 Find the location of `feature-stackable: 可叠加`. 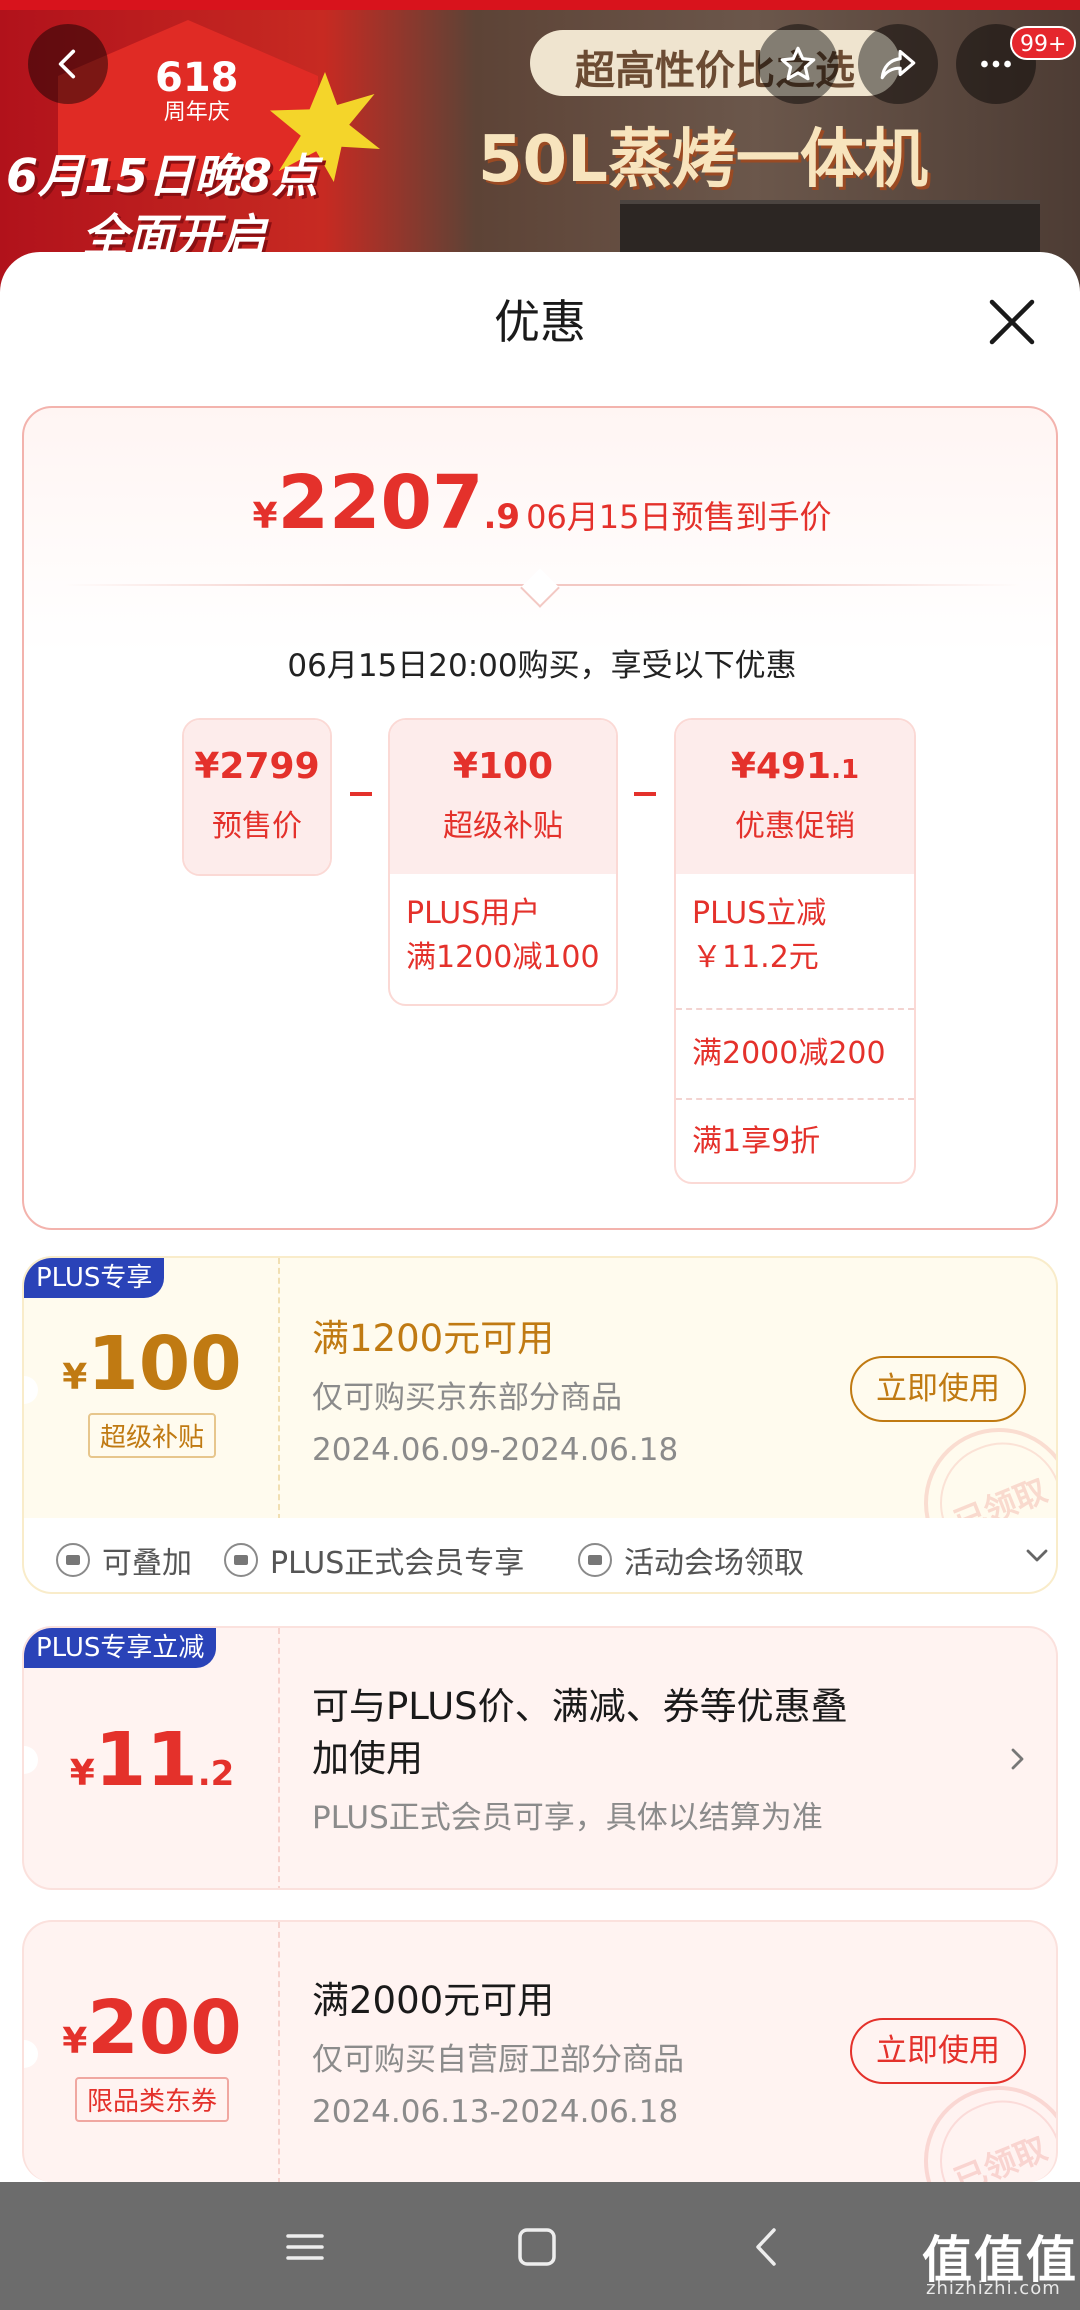

feature-stackable: 可叠加 is located at coordinates (124, 1560).